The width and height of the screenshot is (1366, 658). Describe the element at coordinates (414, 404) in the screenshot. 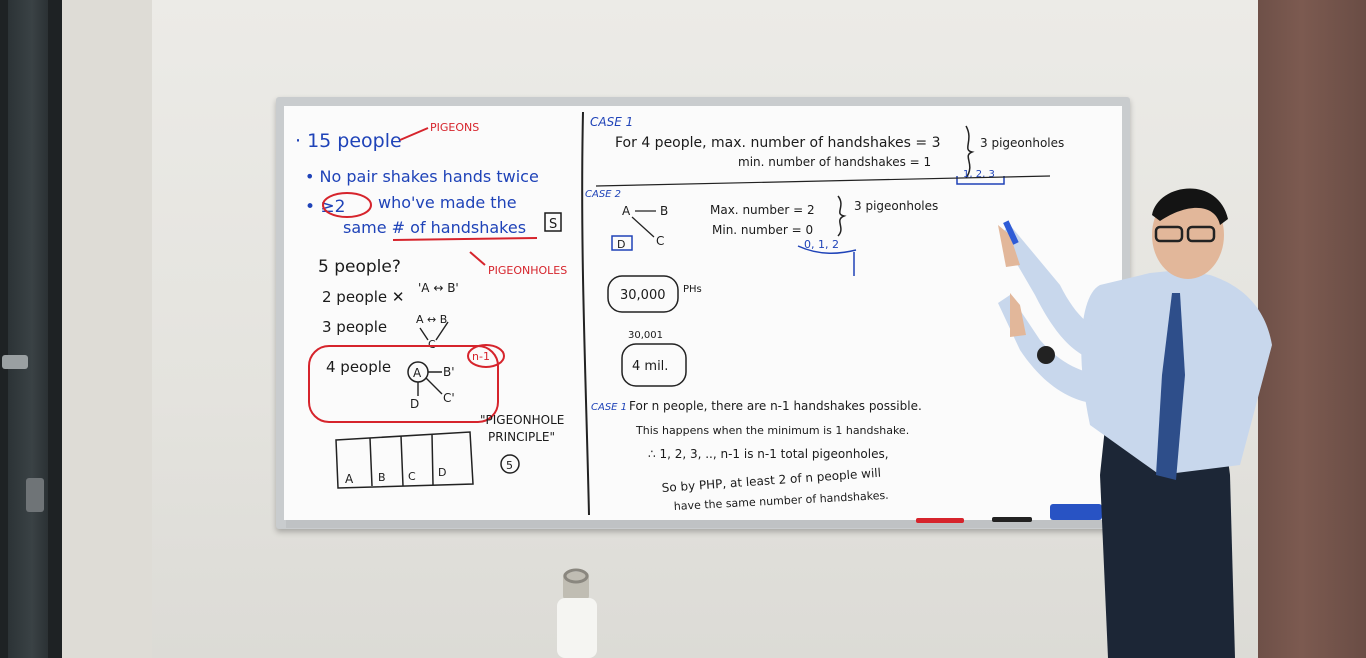

I see `text-node-d: D` at that location.